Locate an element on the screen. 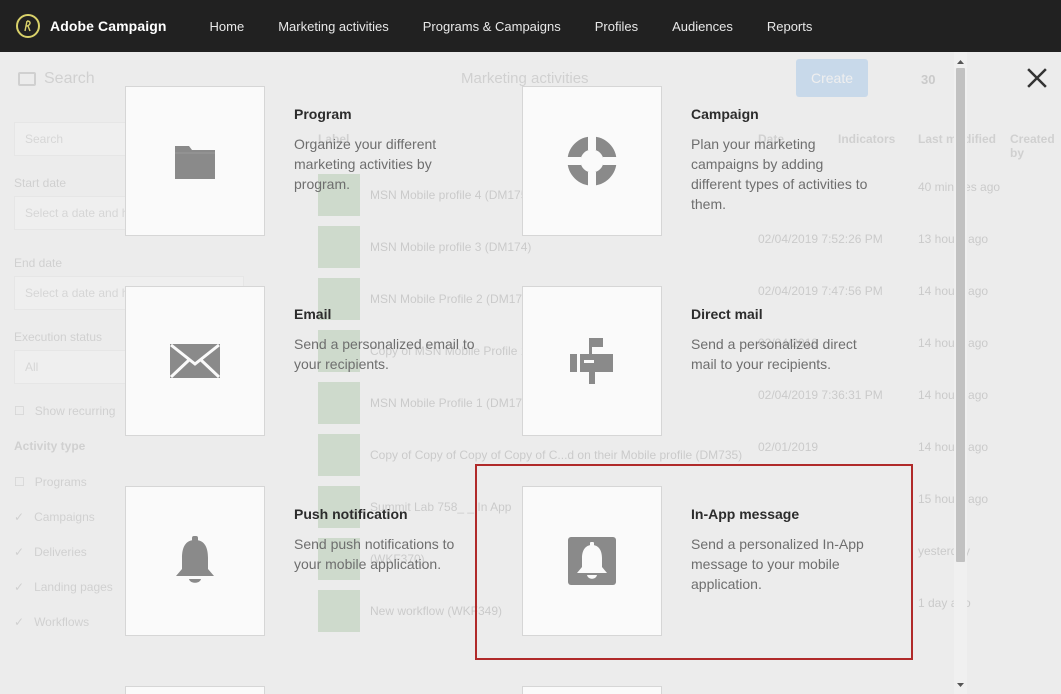 The height and width of the screenshot is (694, 1061). campaign-tile is located at coordinates (592, 161).